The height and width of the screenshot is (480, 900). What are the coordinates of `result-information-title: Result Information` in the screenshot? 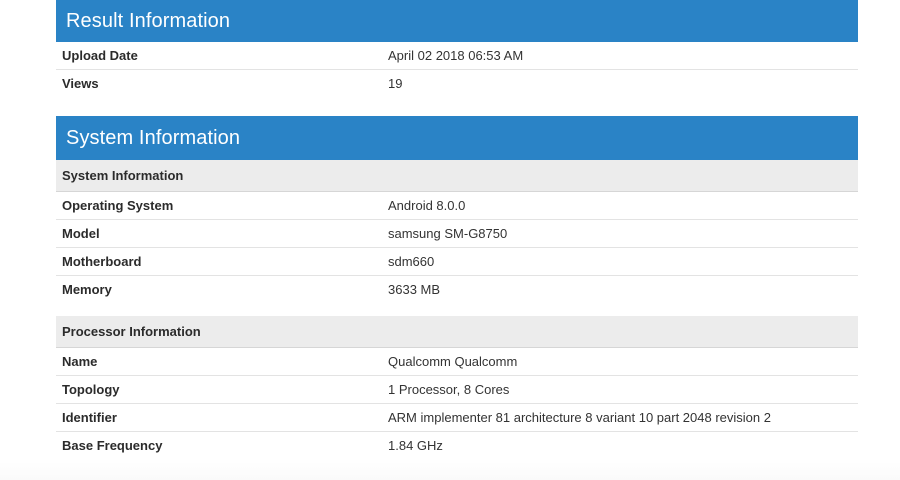 It's located at (457, 21).